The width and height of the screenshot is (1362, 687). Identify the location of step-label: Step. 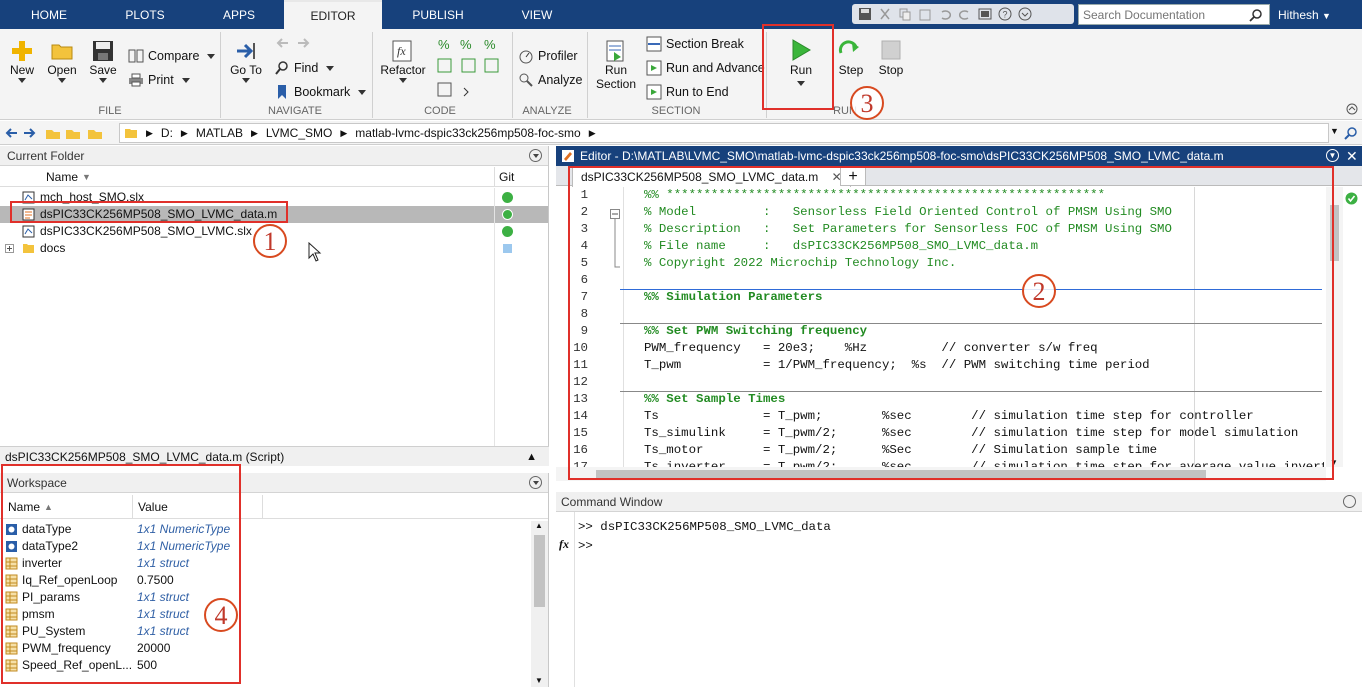
(851, 70).